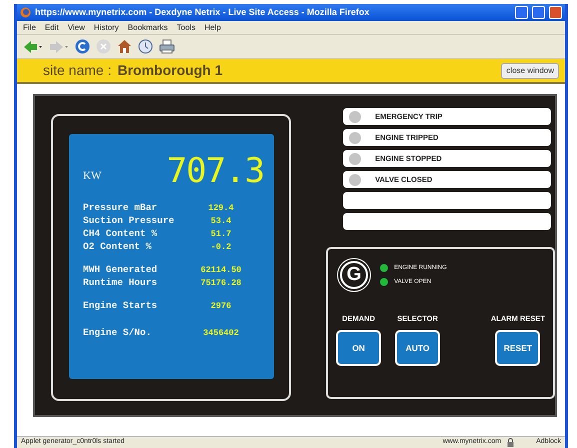 The width and height of the screenshot is (577, 448). I want to click on reading-label: O2 Content %, so click(117, 247).